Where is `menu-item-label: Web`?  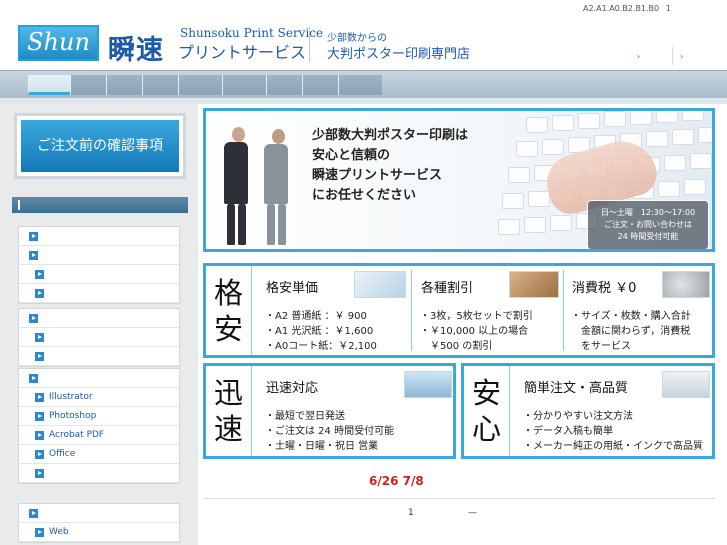 menu-item-label: Web is located at coordinates (59, 532).